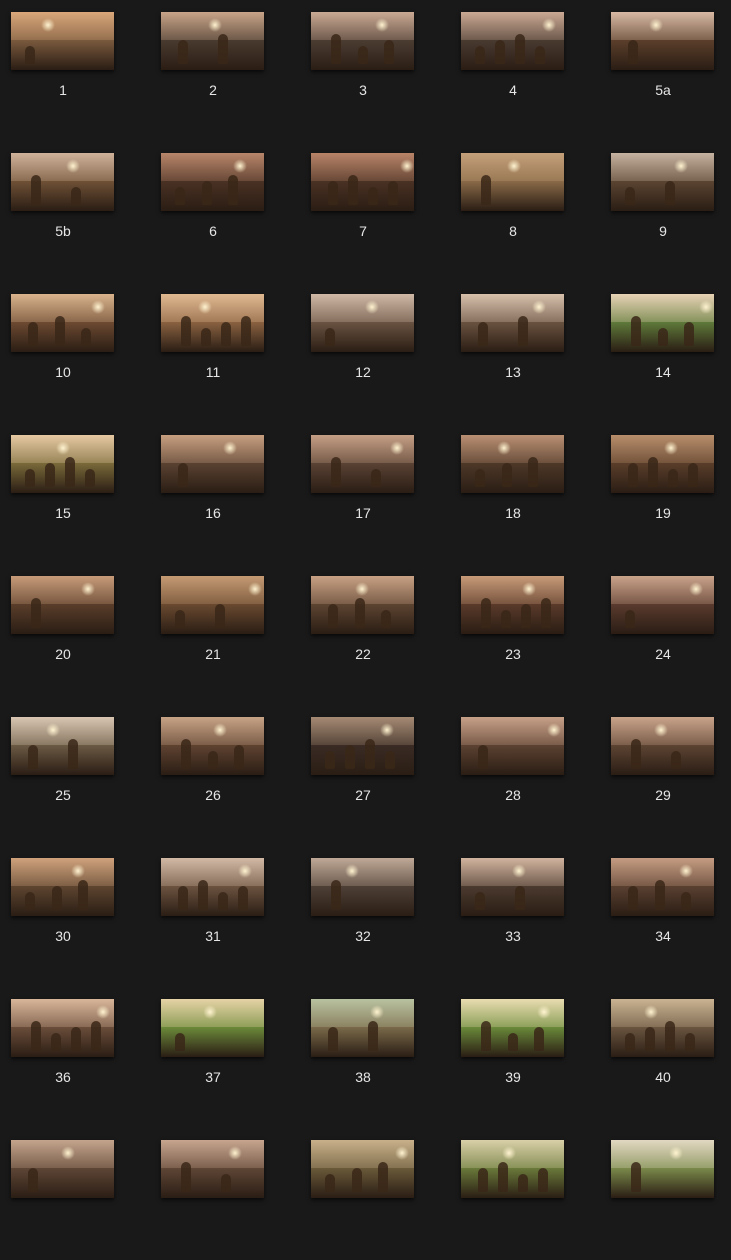  I want to click on thumbnail-tile: 12, so click(363, 354).